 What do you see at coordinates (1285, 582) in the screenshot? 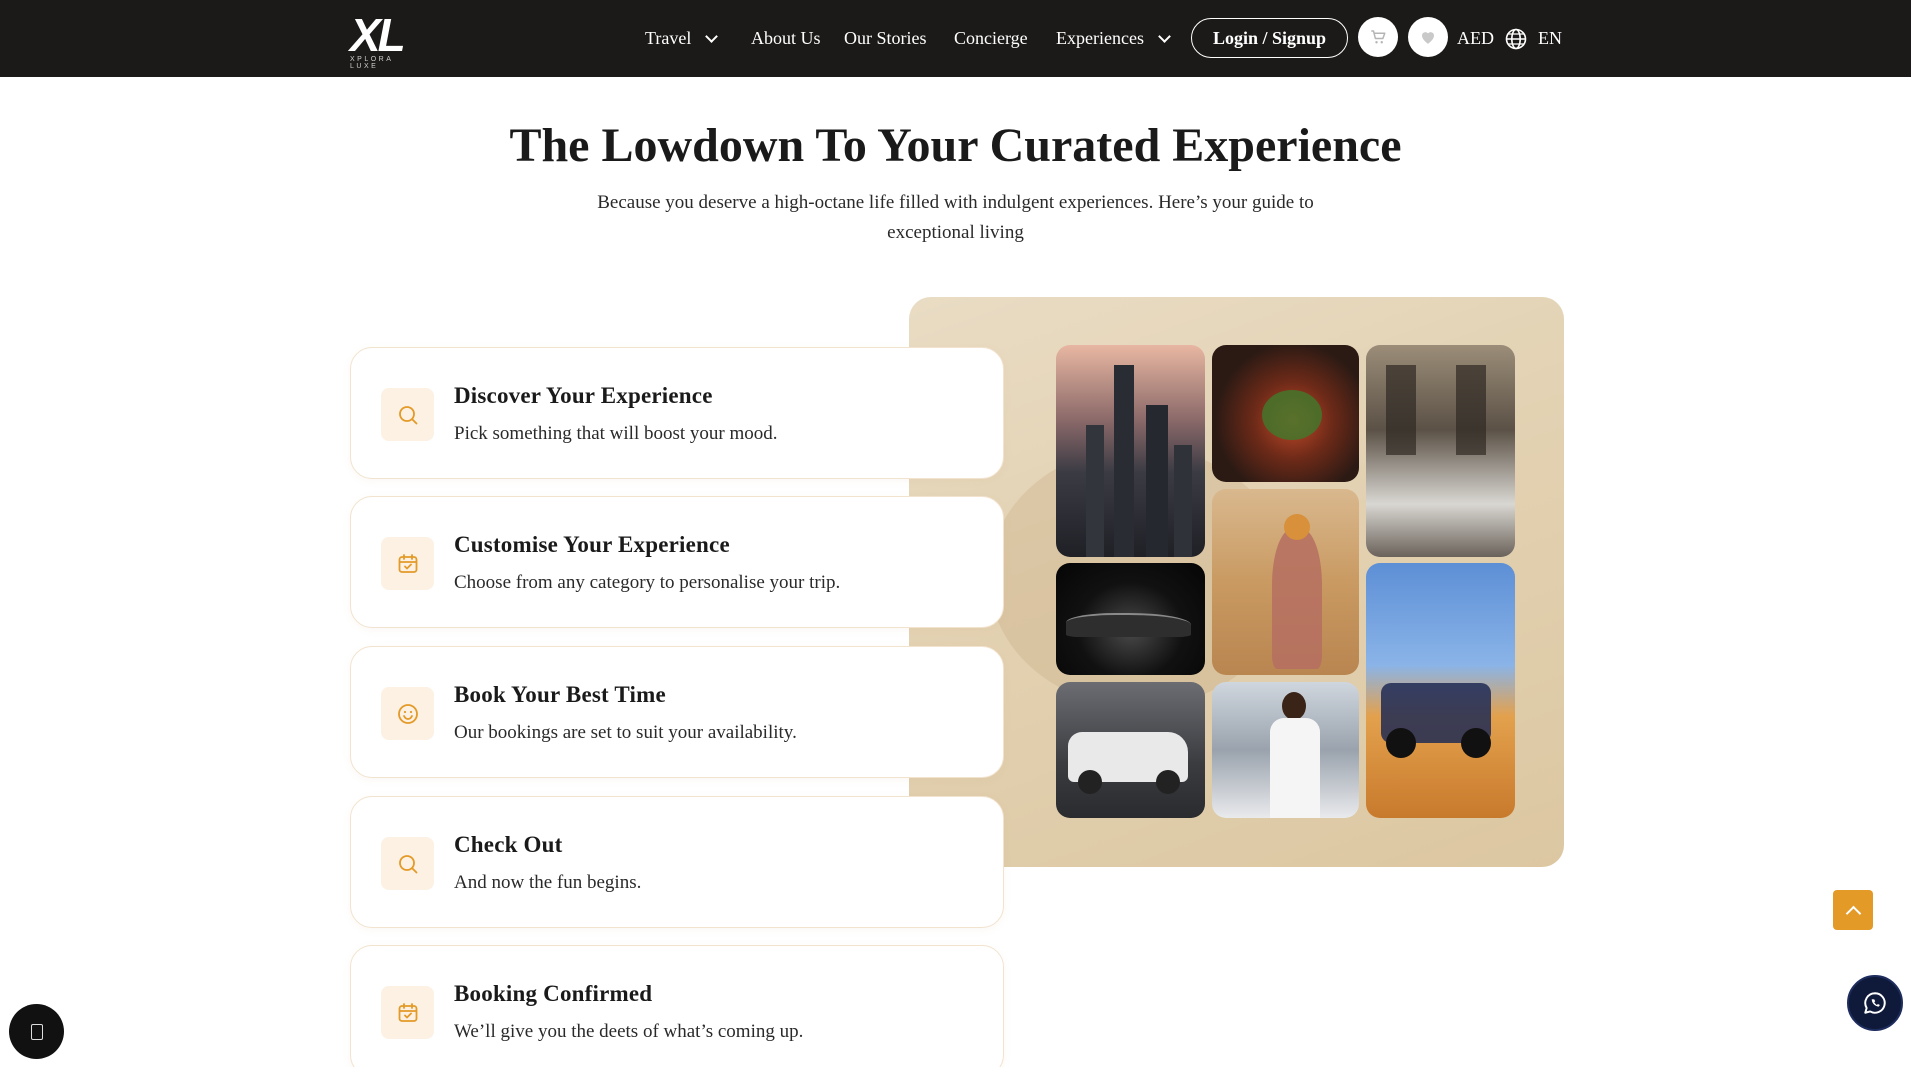
I see `desert-woman-photo` at bounding box center [1285, 582].